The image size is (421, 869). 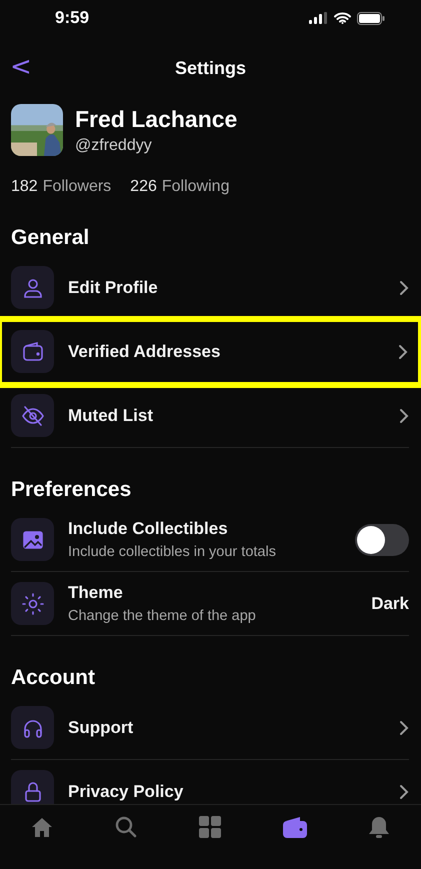 I want to click on battery-icon, so click(x=371, y=18).